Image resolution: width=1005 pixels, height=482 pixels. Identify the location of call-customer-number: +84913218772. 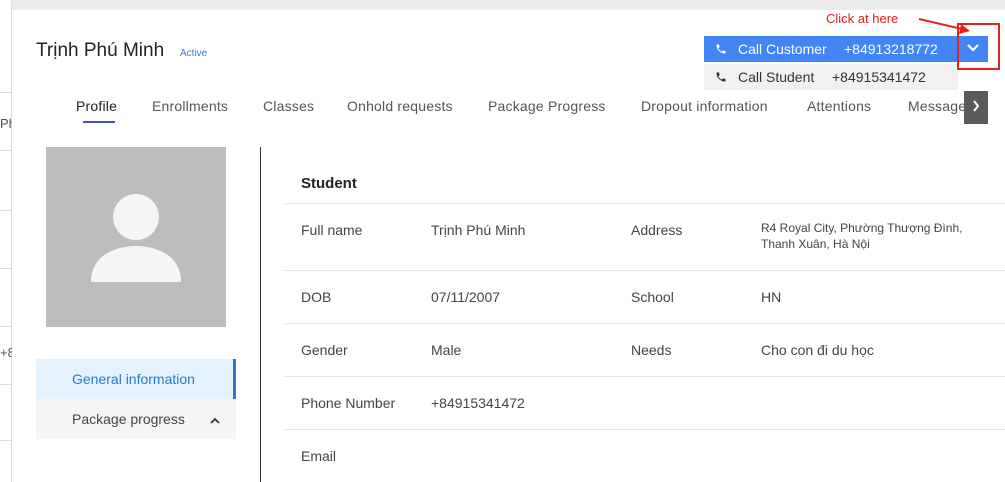
(891, 49).